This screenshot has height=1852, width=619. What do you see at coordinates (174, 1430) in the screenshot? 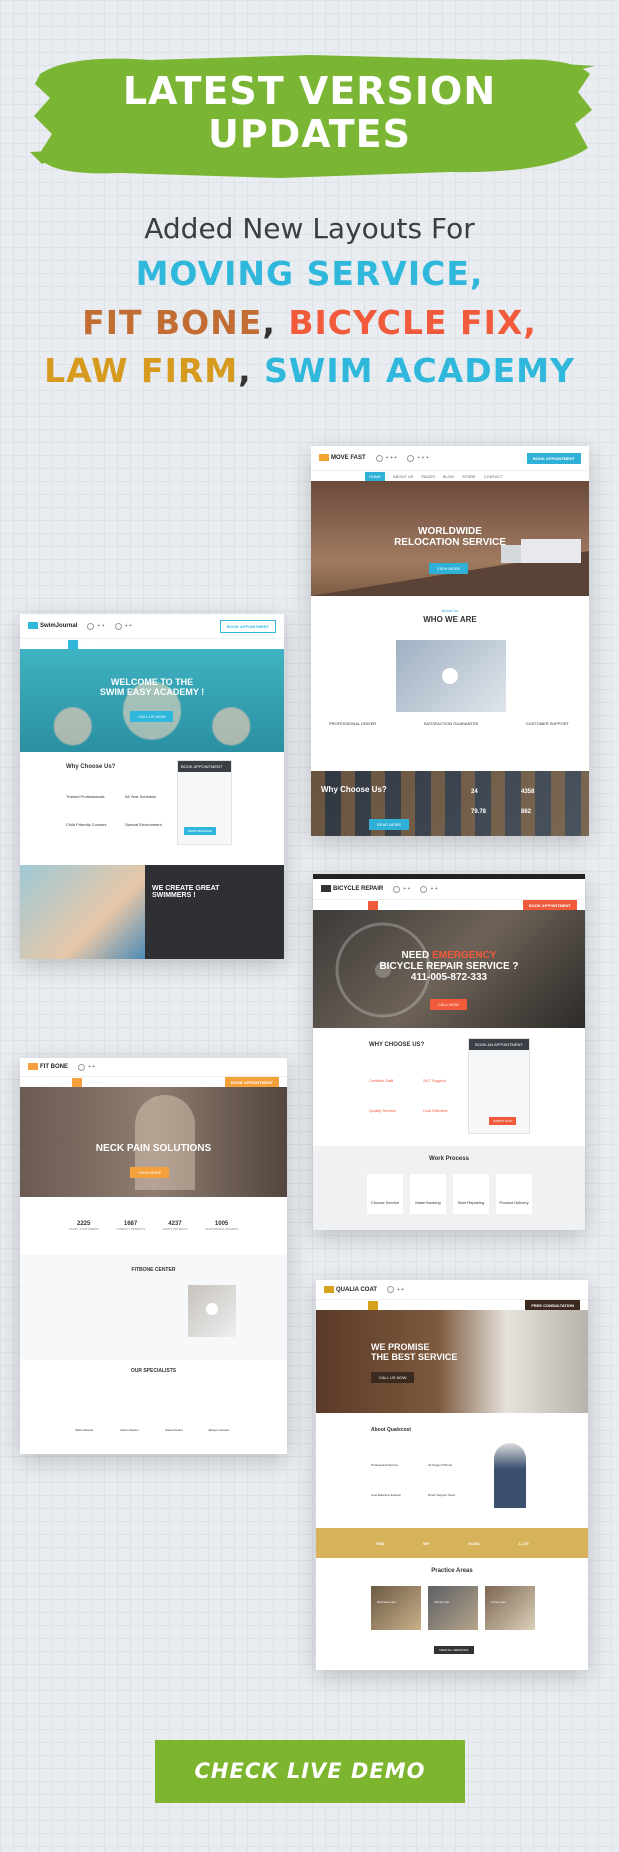
I see `fitbone-person-3: Saeed Alnam` at bounding box center [174, 1430].